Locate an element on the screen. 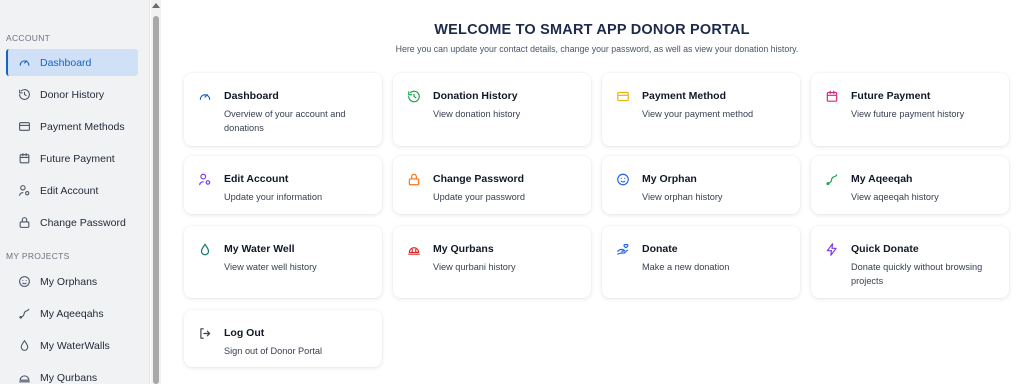 The height and width of the screenshot is (384, 1024). sidebar-item-label: Future Payment is located at coordinates (77, 158).